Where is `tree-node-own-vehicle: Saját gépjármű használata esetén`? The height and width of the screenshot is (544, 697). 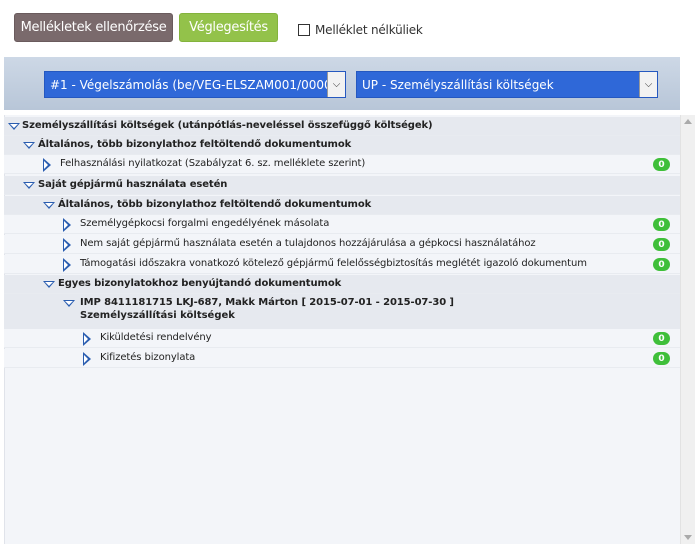
tree-node-own-vehicle: Saját gépjármű használata esetén is located at coordinates (342, 185).